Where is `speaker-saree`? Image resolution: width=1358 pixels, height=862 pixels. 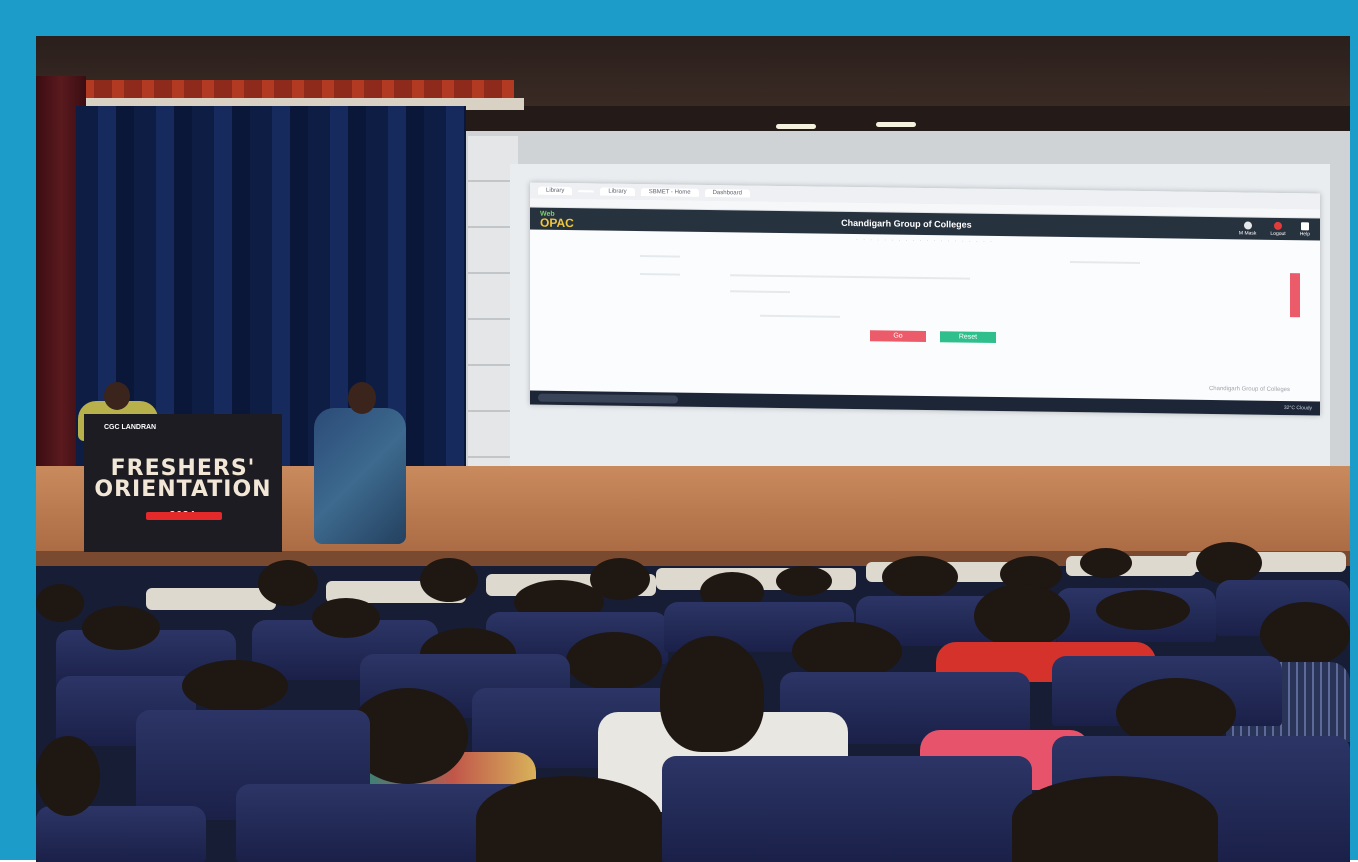
speaker-saree is located at coordinates (360, 476).